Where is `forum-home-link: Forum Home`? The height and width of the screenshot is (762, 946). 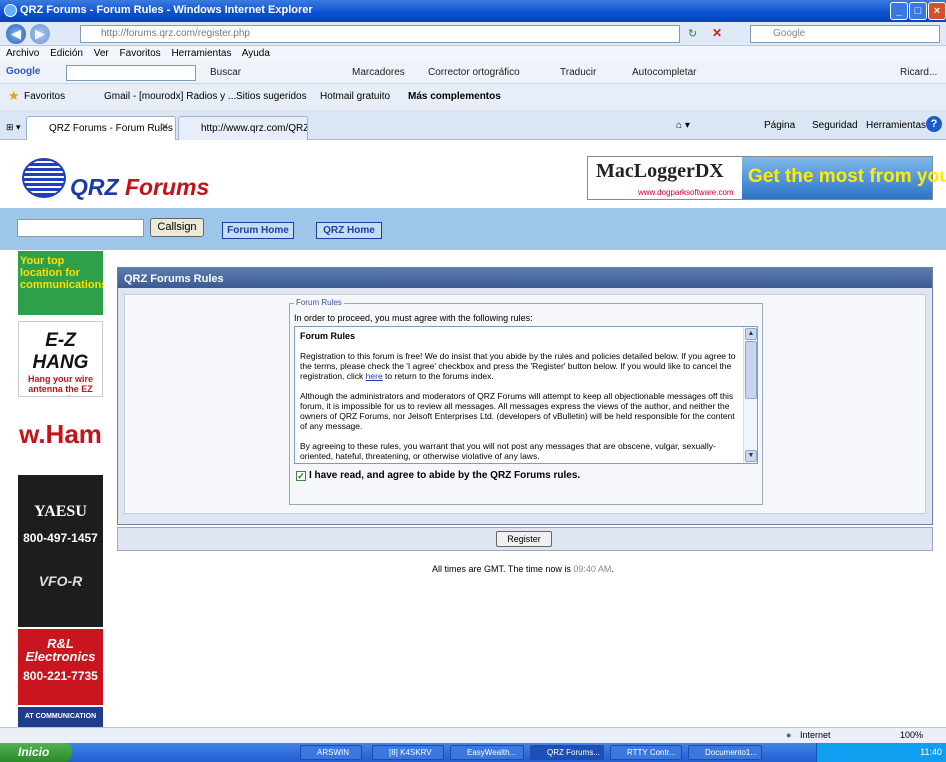 forum-home-link: Forum Home is located at coordinates (258, 230).